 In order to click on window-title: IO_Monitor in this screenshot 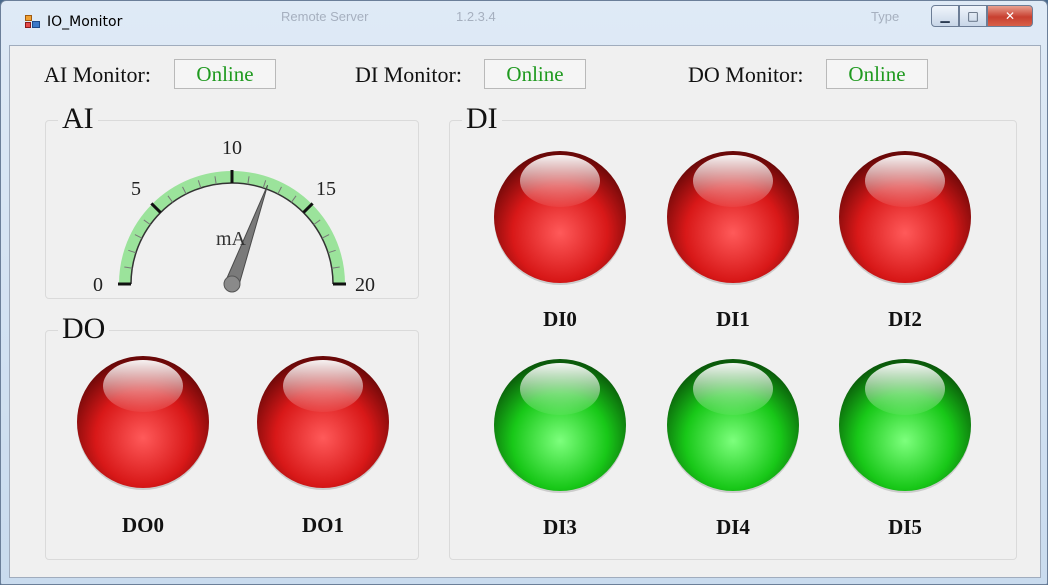, I will do `click(85, 22)`.